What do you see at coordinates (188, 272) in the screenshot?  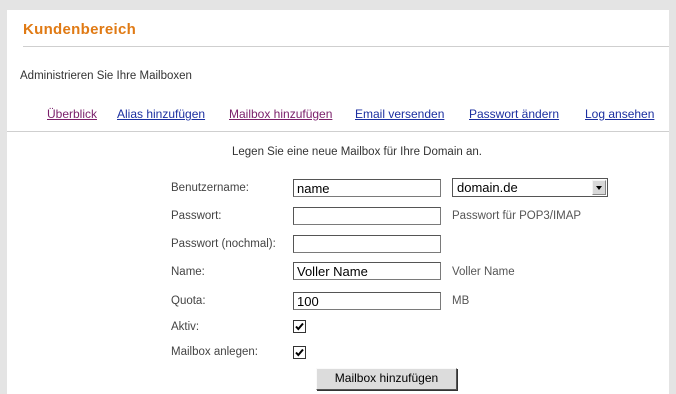 I see `name-label: Name:` at bounding box center [188, 272].